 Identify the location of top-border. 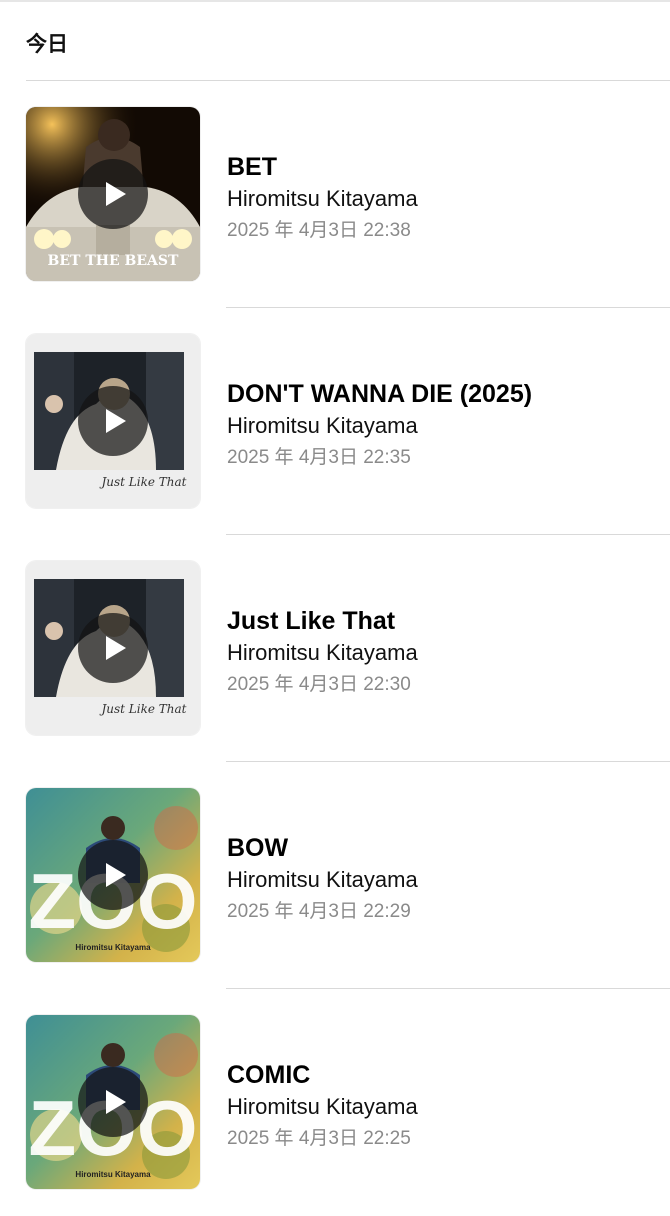
(335, 1).